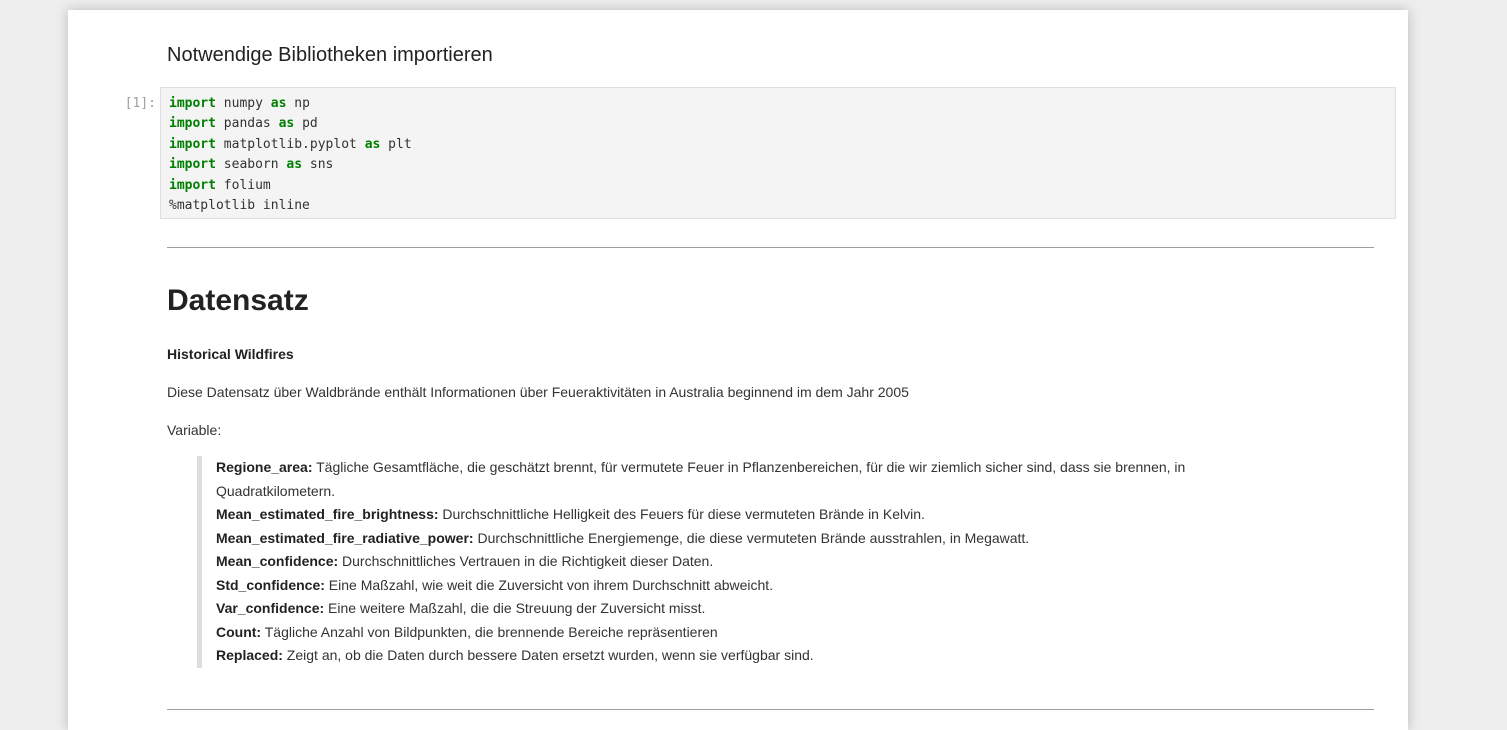 This screenshot has height=730, width=1507. I want to click on cell-prompt: [1]:, so click(140, 103).